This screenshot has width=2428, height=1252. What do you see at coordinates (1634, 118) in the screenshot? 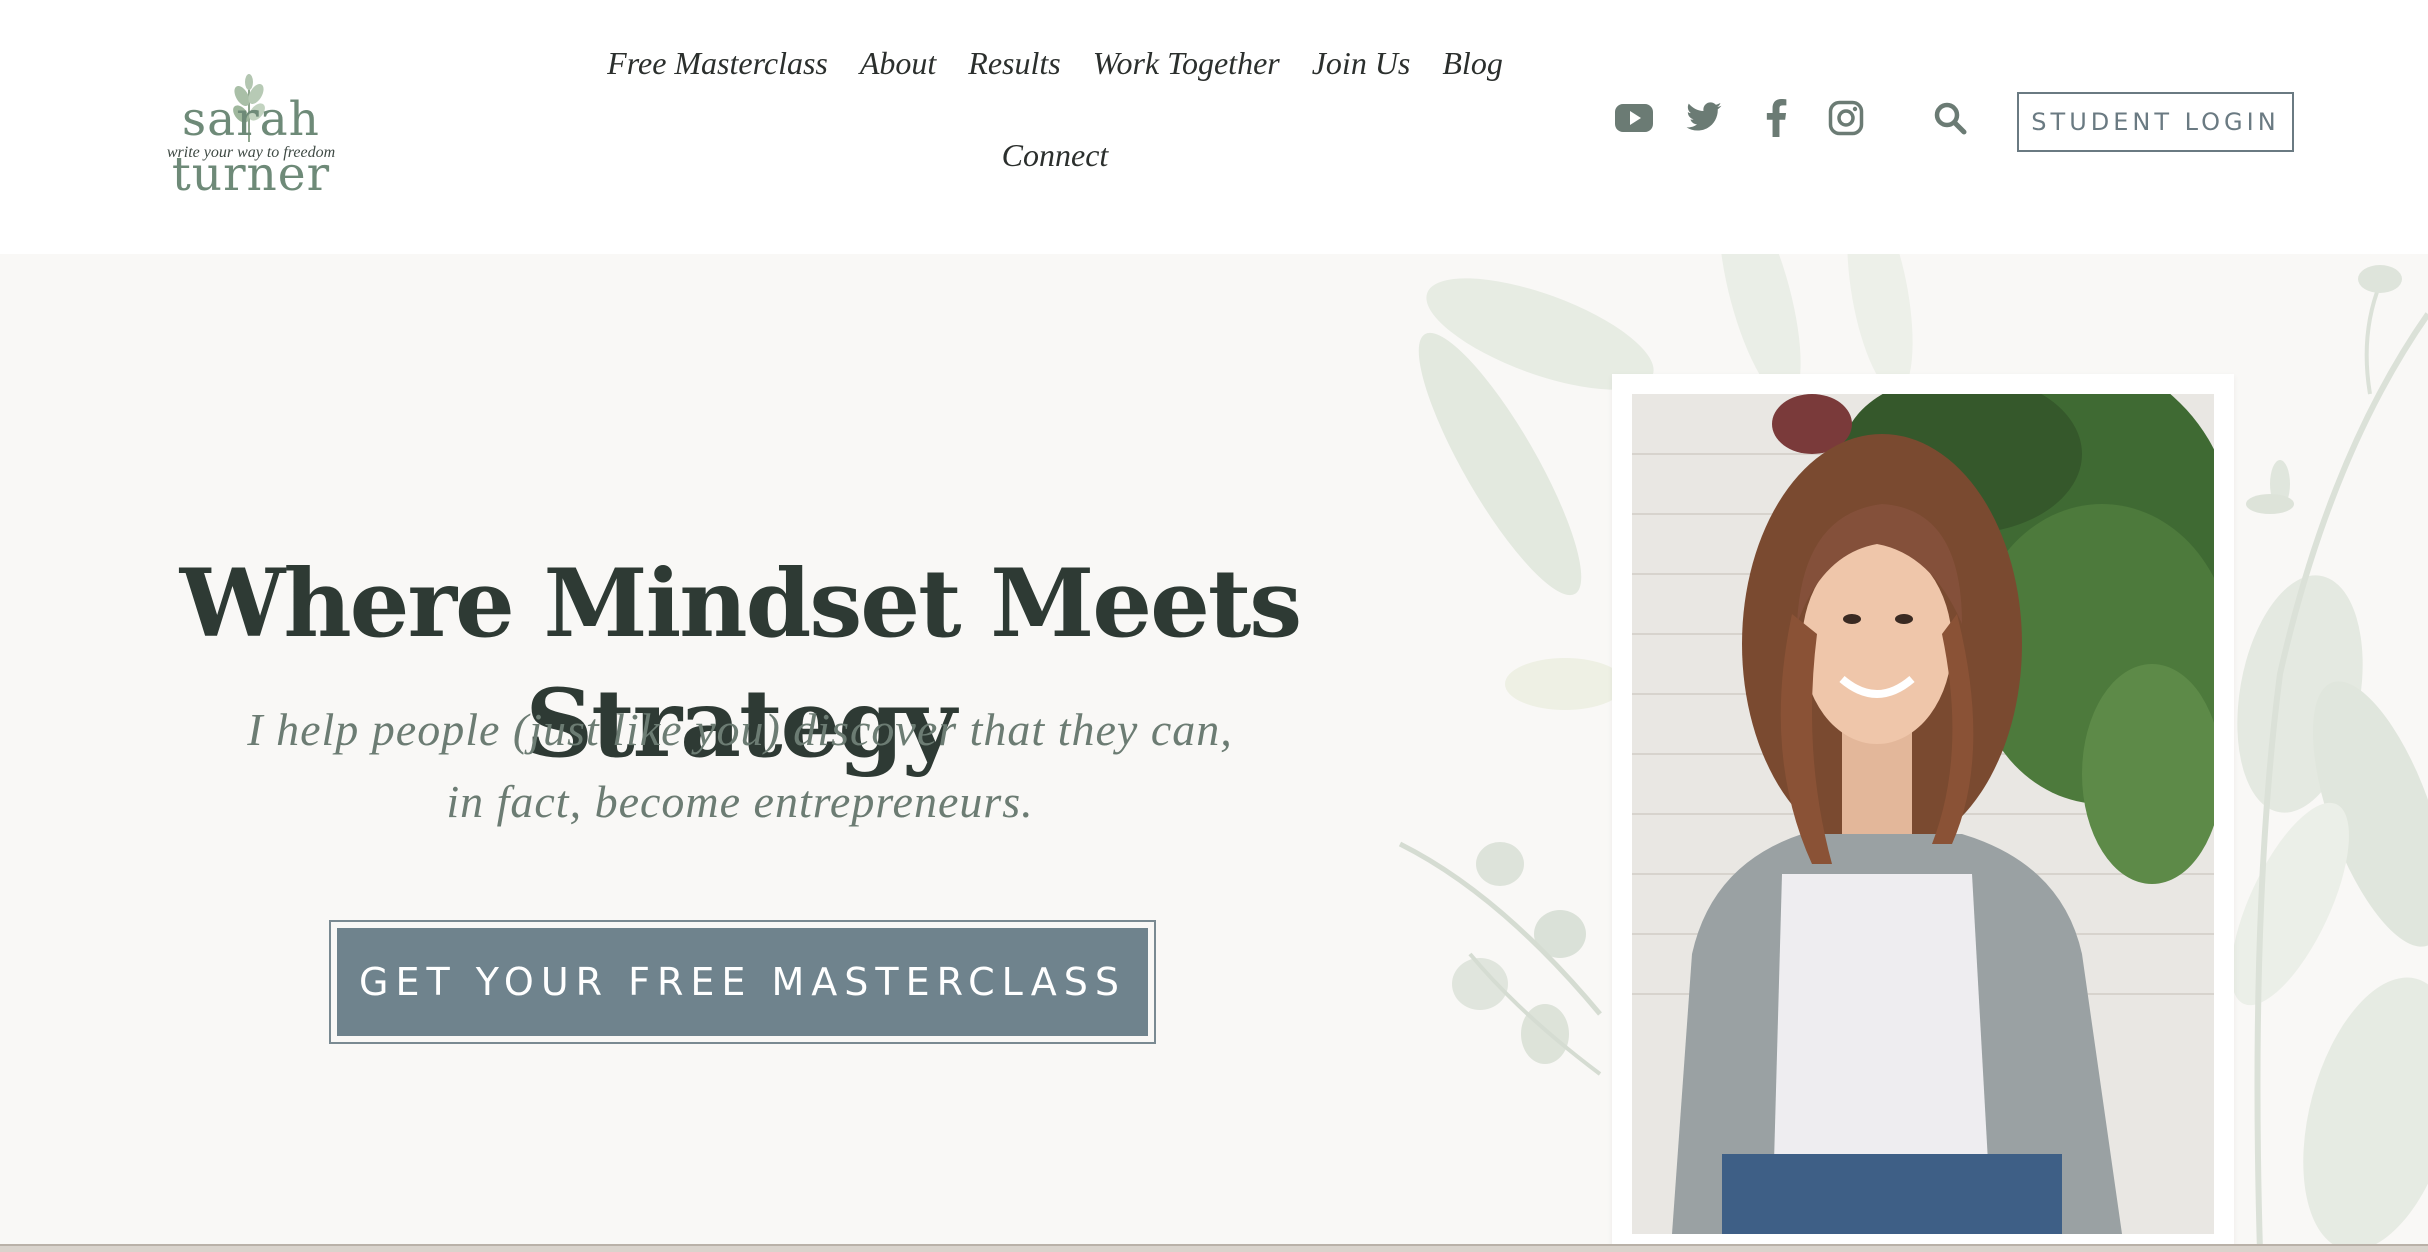
I see `youtube-icon` at bounding box center [1634, 118].